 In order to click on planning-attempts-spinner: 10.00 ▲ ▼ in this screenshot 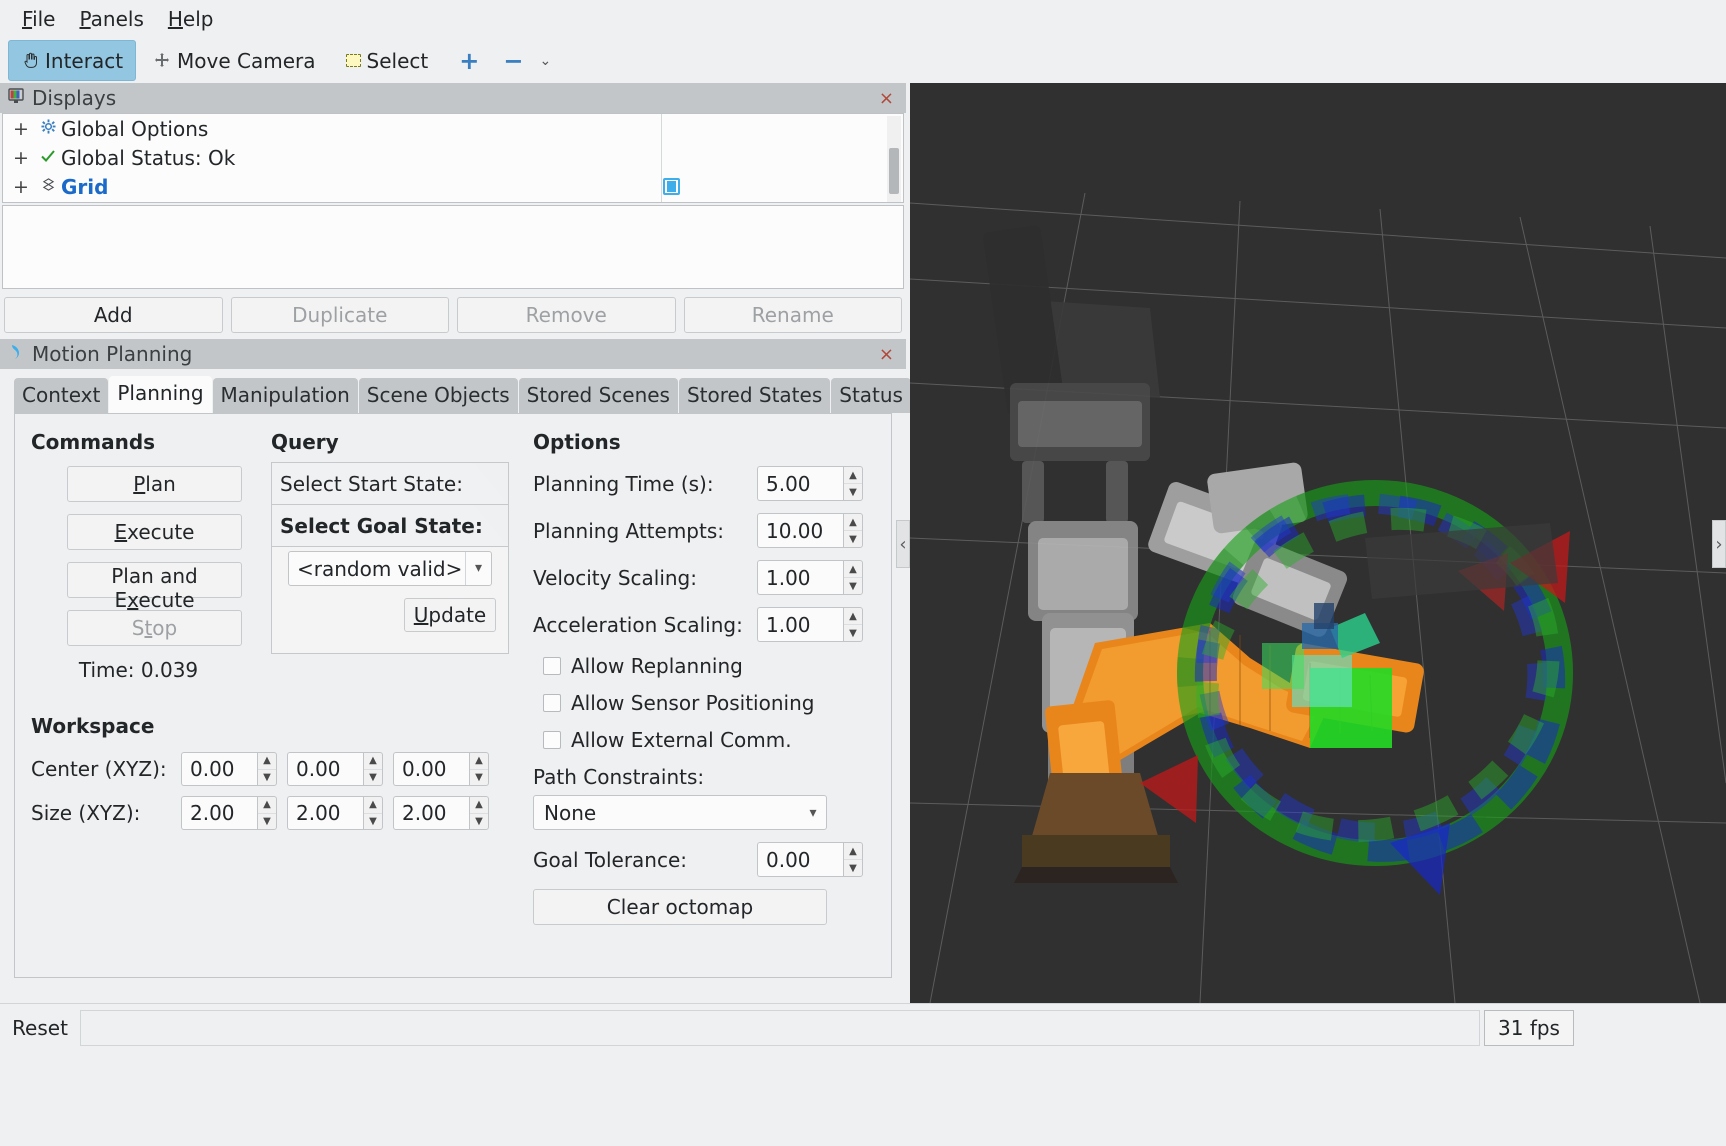, I will do `click(810, 530)`.